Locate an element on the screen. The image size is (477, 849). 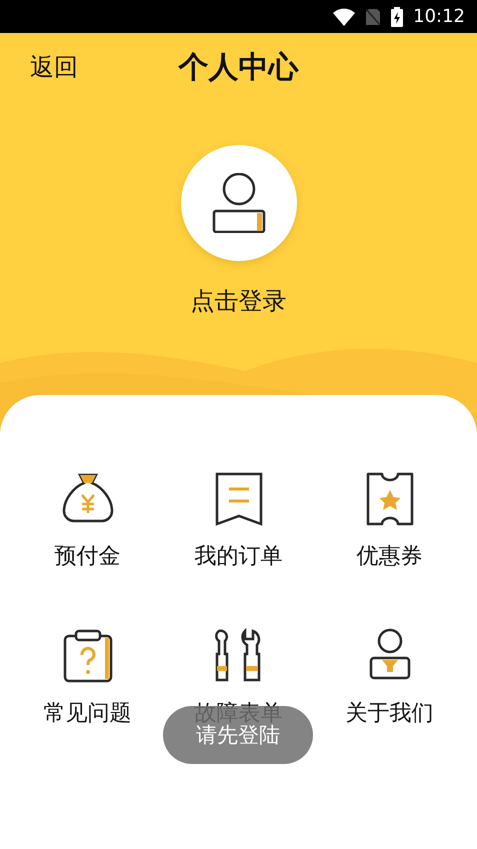
bookmark-icon is located at coordinates (239, 499).